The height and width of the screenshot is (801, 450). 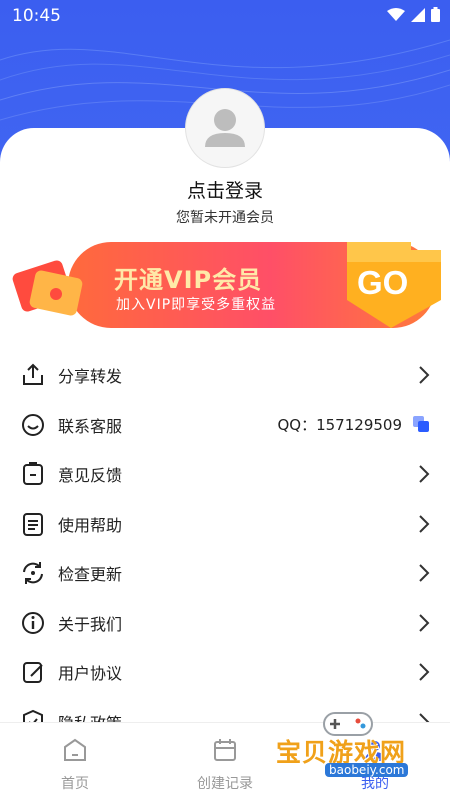 I want to click on tab-home: 首页, so click(x=75, y=762).